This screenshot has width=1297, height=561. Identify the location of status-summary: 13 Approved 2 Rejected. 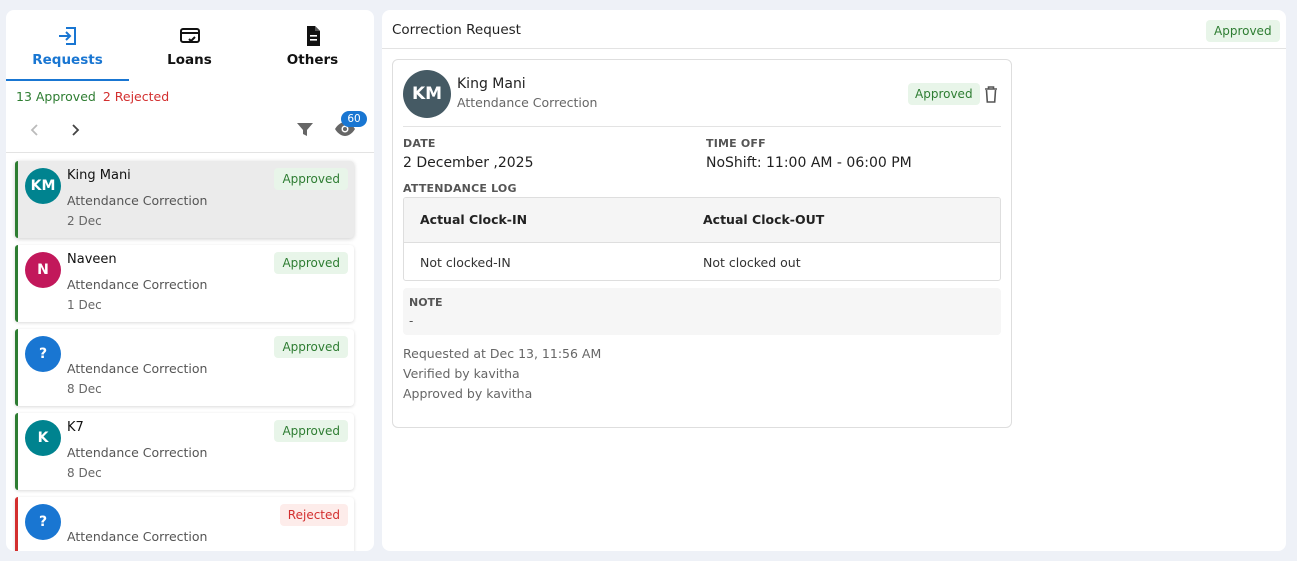
(92, 96).